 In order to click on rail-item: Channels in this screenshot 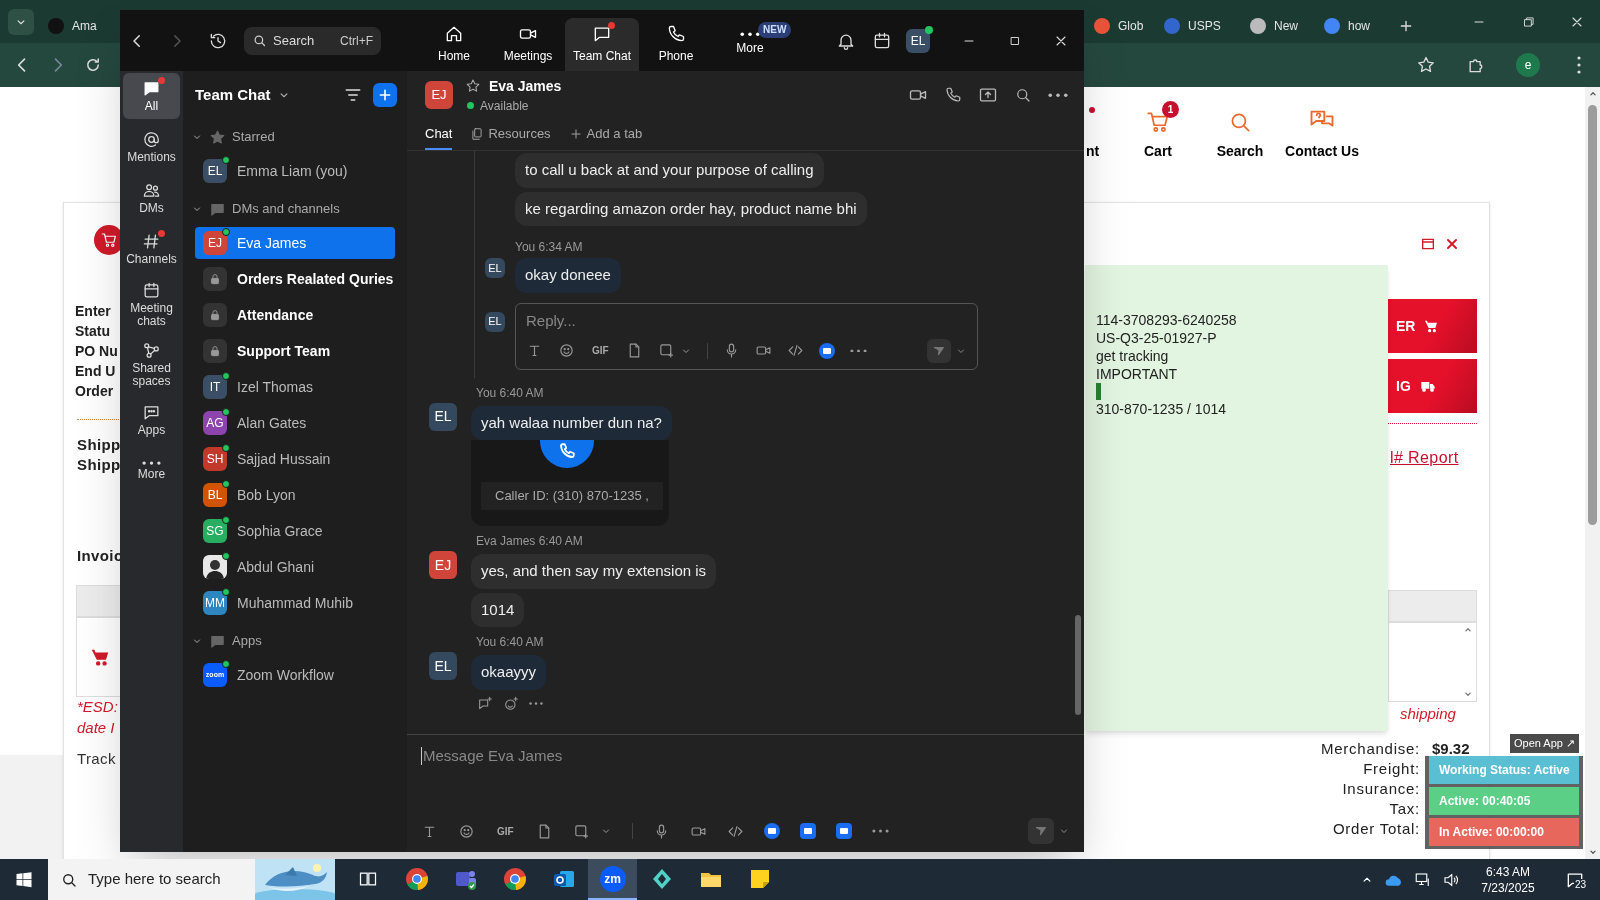, I will do `click(151, 249)`.